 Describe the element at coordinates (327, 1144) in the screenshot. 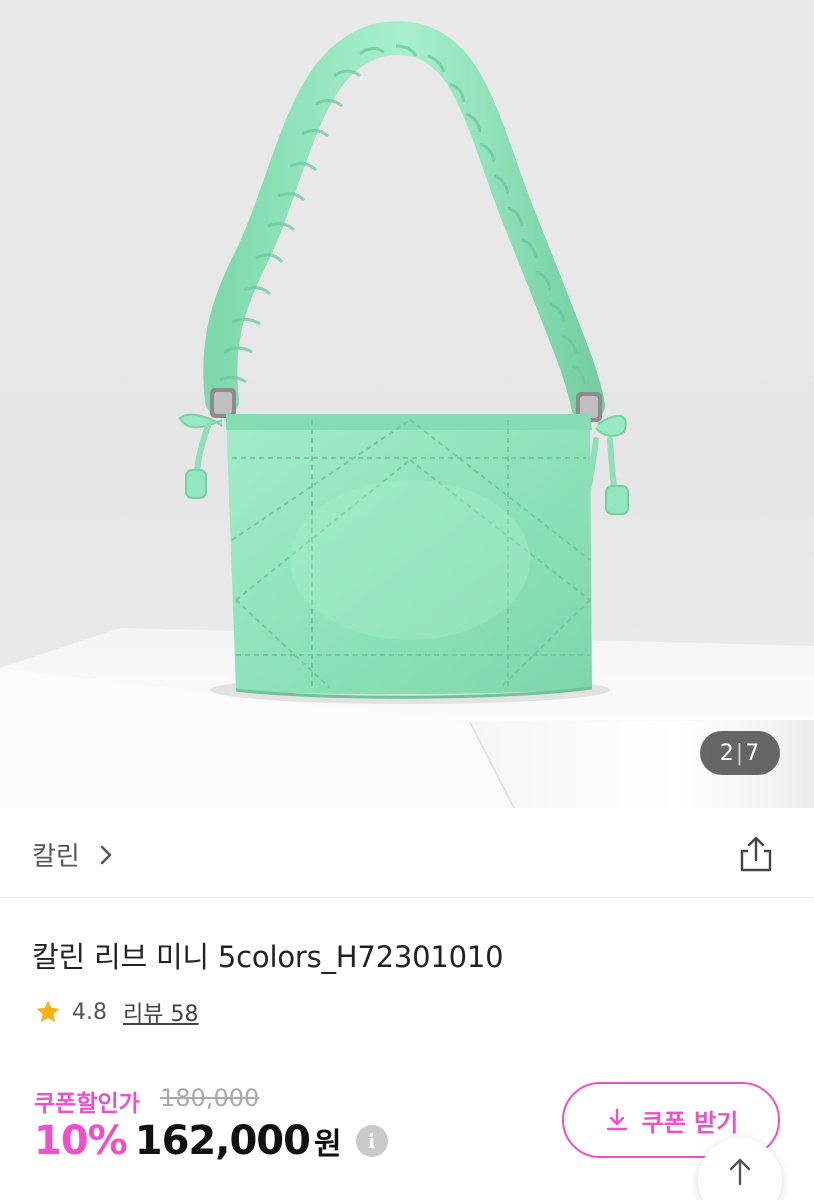

I see `currency-unit: 원` at that location.